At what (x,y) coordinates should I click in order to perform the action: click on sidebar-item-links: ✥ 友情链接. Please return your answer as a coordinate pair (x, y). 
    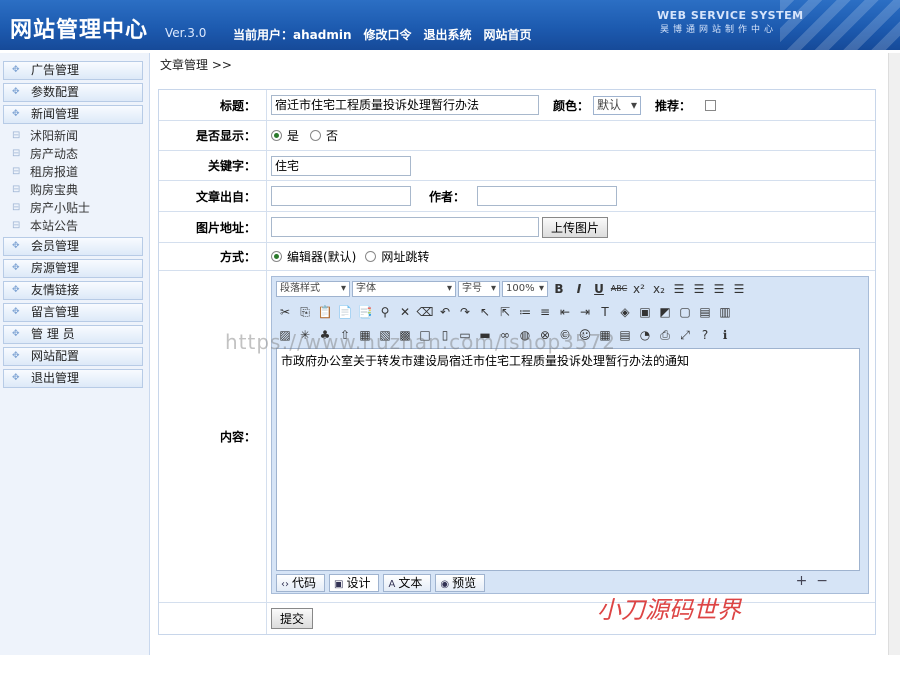
    Looking at the image, I should click on (73, 290).